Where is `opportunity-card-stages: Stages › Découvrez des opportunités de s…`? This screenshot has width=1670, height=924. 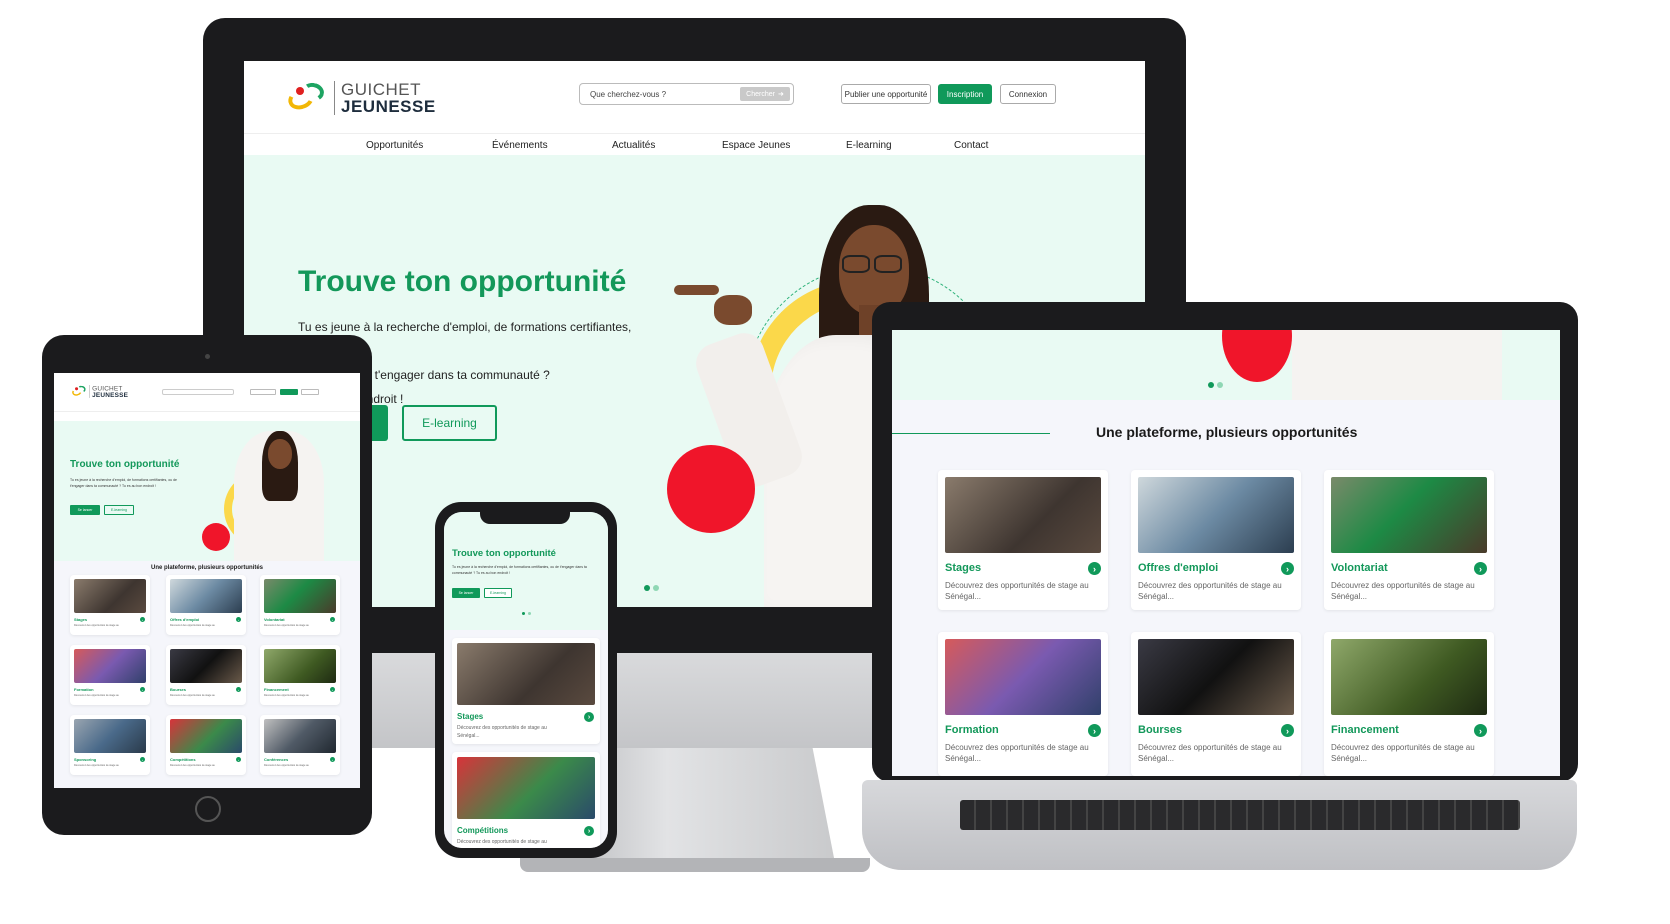
opportunity-card-stages: Stages › Découvrez des opportunités de s… is located at coordinates (1023, 540).